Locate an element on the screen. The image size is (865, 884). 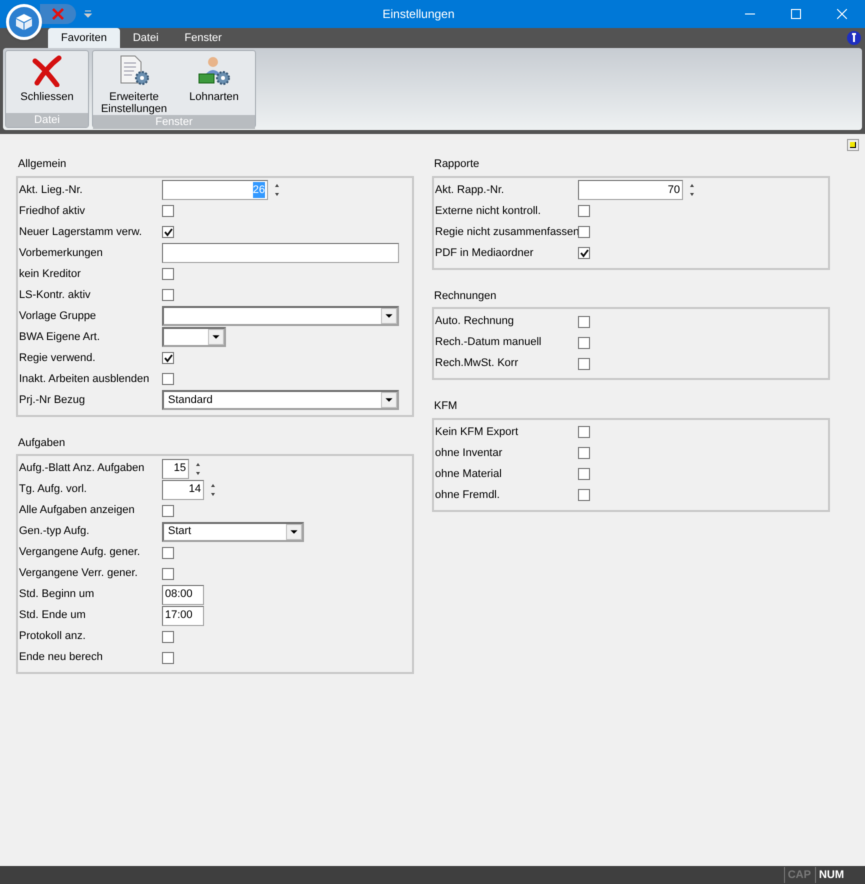
status-indicator: NUM is located at coordinates (830, 875).